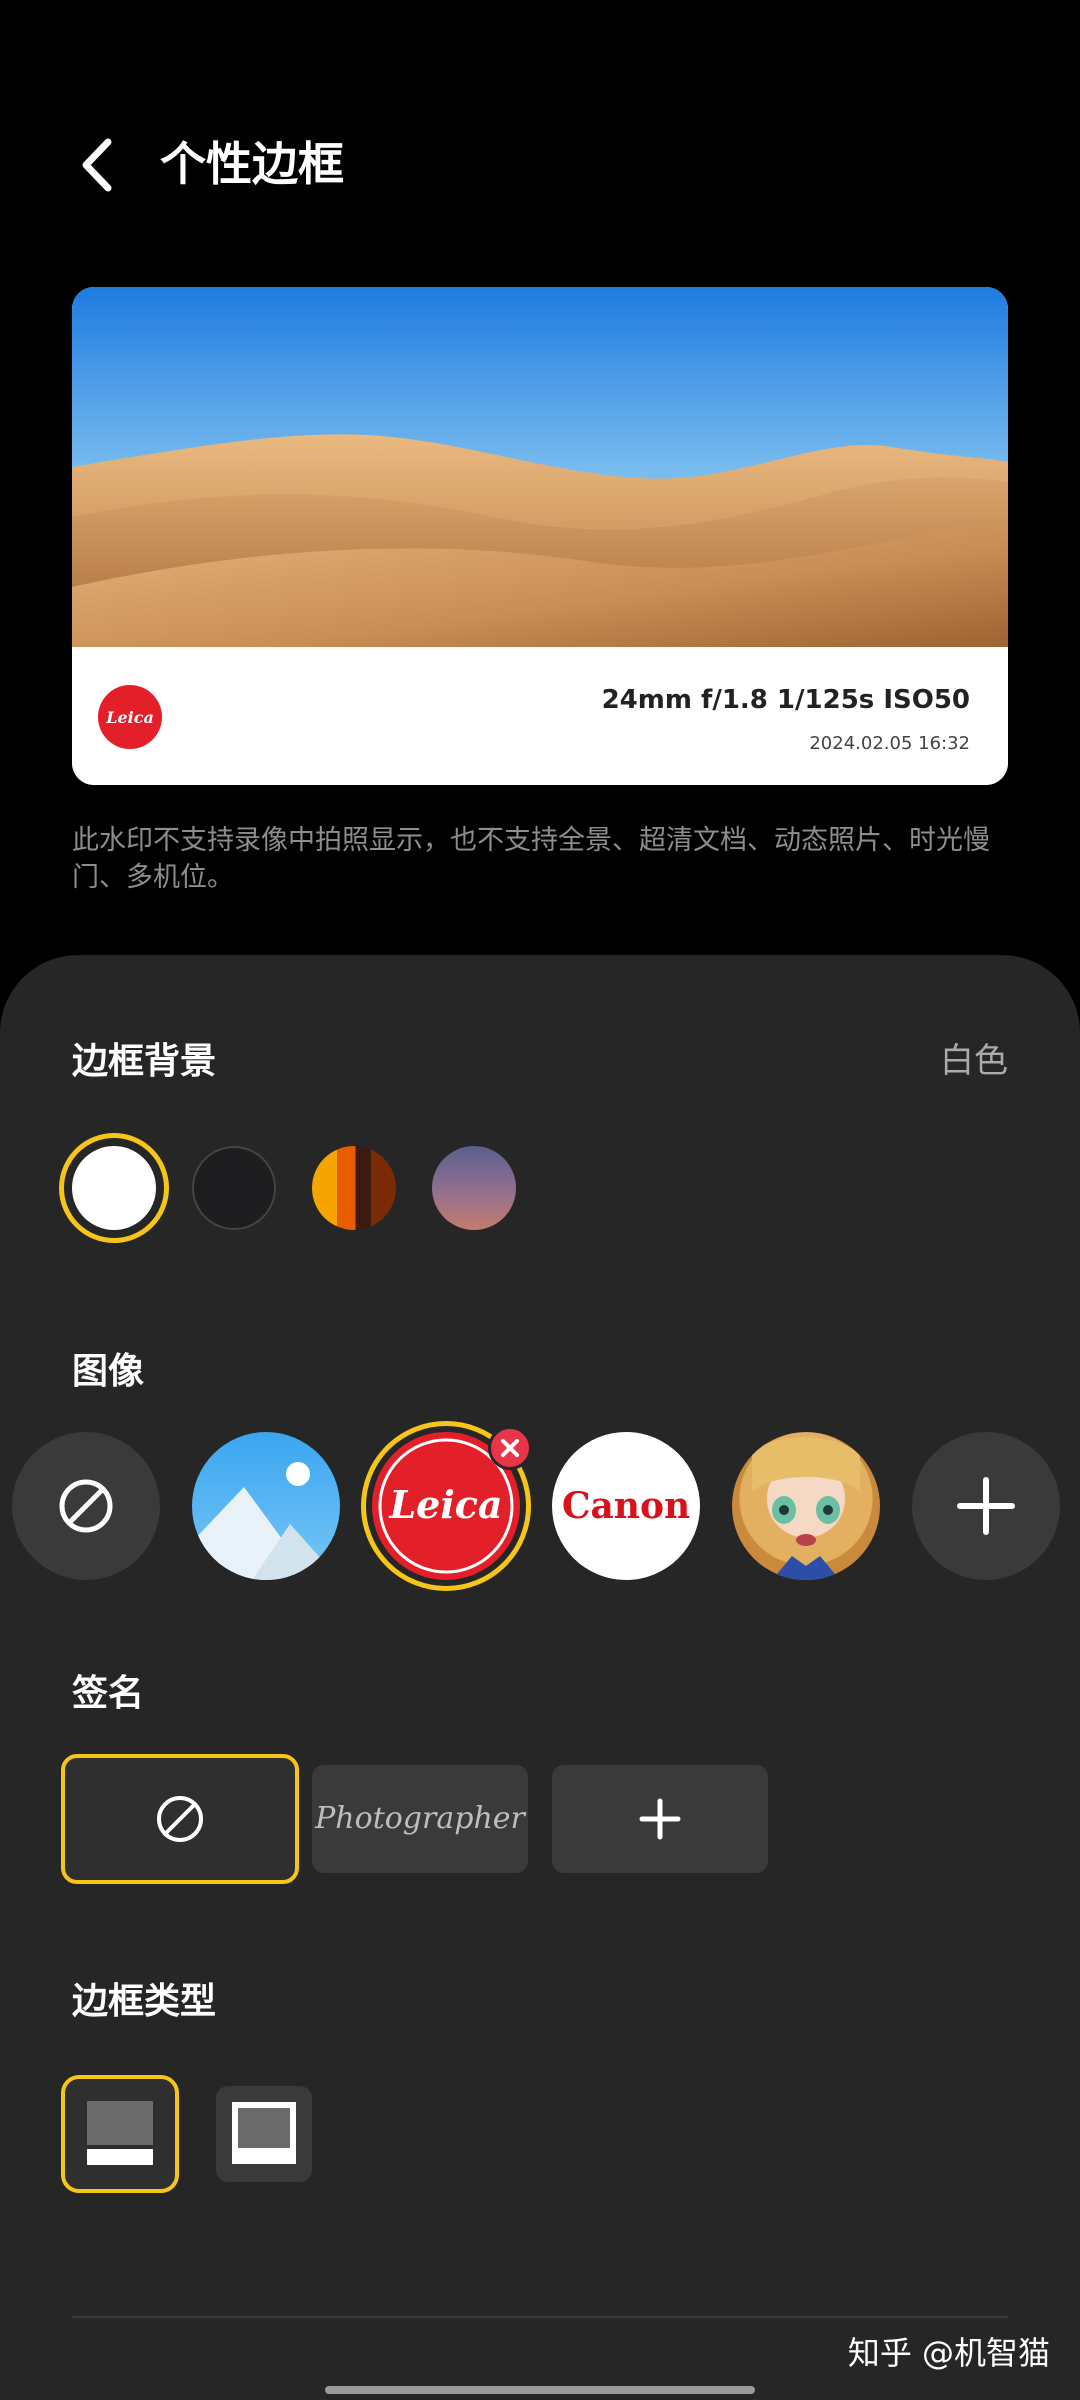 Image resolution: width=1080 pixels, height=2400 pixels. I want to click on swatch-white, so click(114, 1188).